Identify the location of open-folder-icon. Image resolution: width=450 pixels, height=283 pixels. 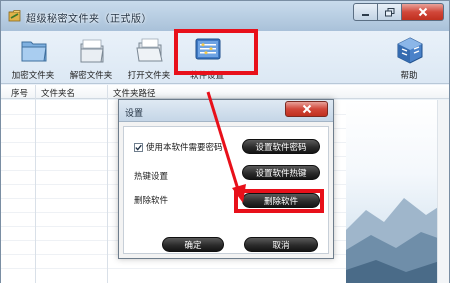
(149, 50).